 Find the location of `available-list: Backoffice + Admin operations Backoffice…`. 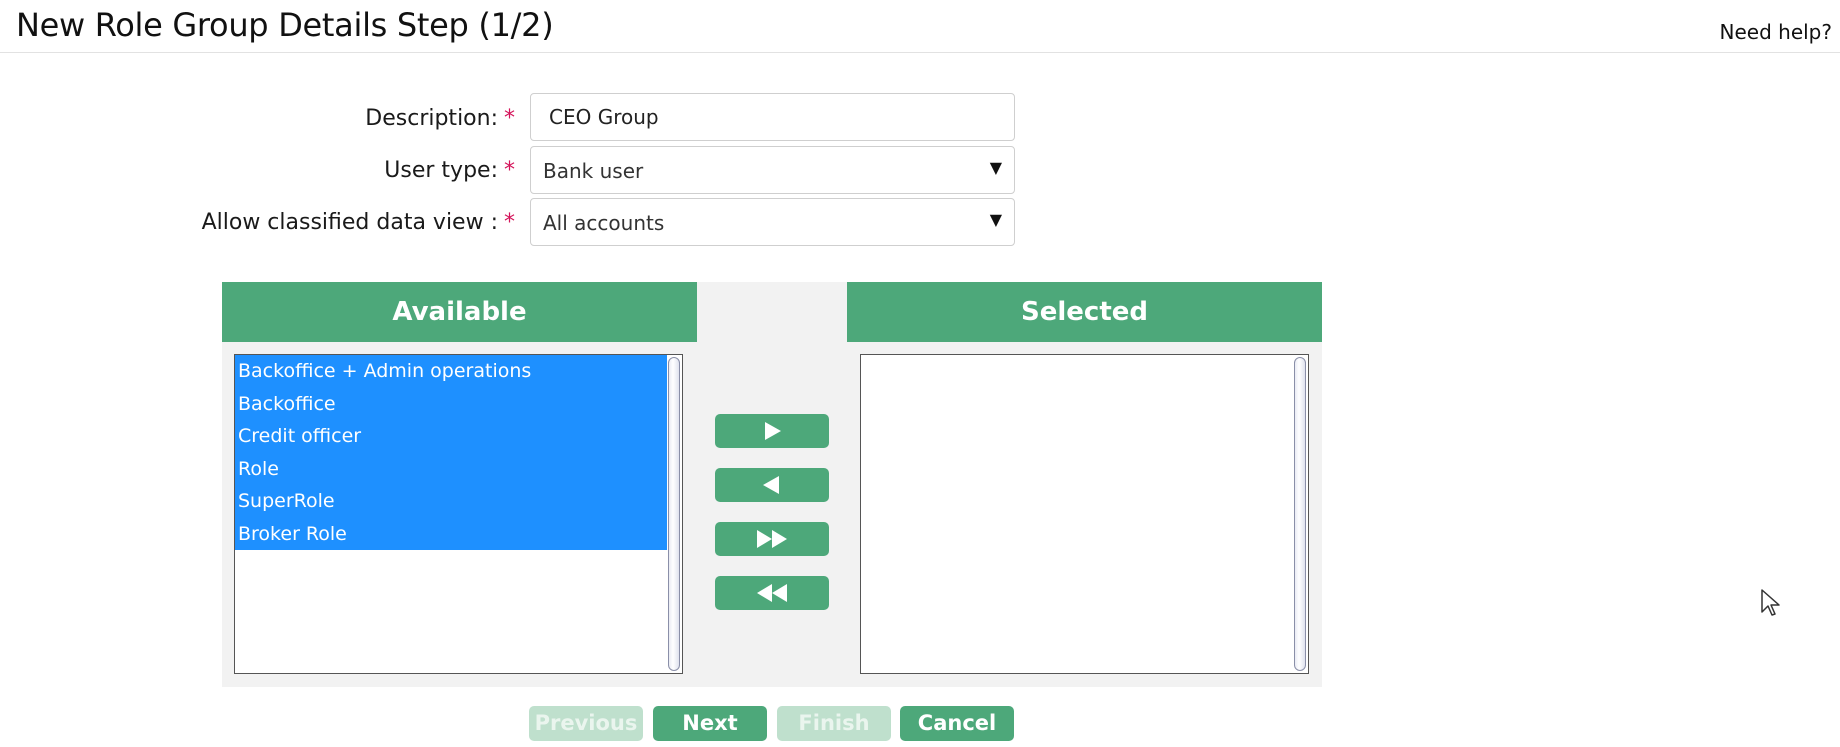

available-list: Backoffice + Admin operations Backoffice… is located at coordinates (458, 514).